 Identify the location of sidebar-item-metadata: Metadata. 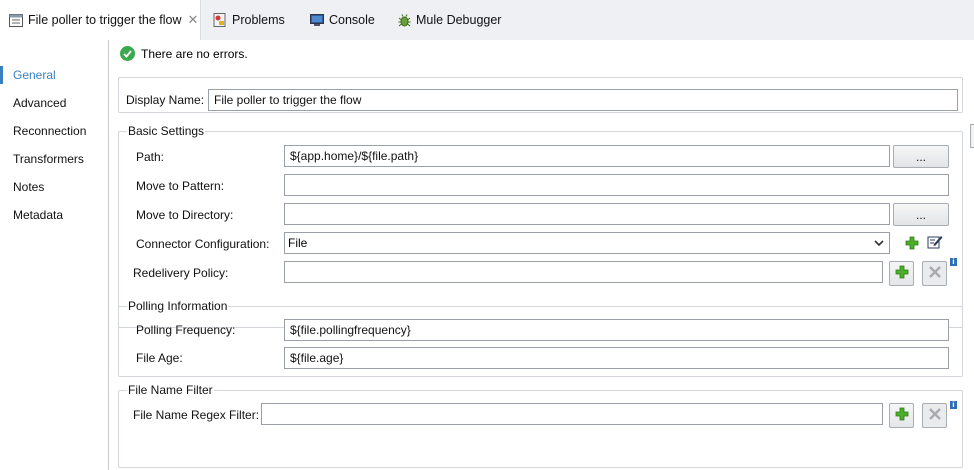
(54, 215).